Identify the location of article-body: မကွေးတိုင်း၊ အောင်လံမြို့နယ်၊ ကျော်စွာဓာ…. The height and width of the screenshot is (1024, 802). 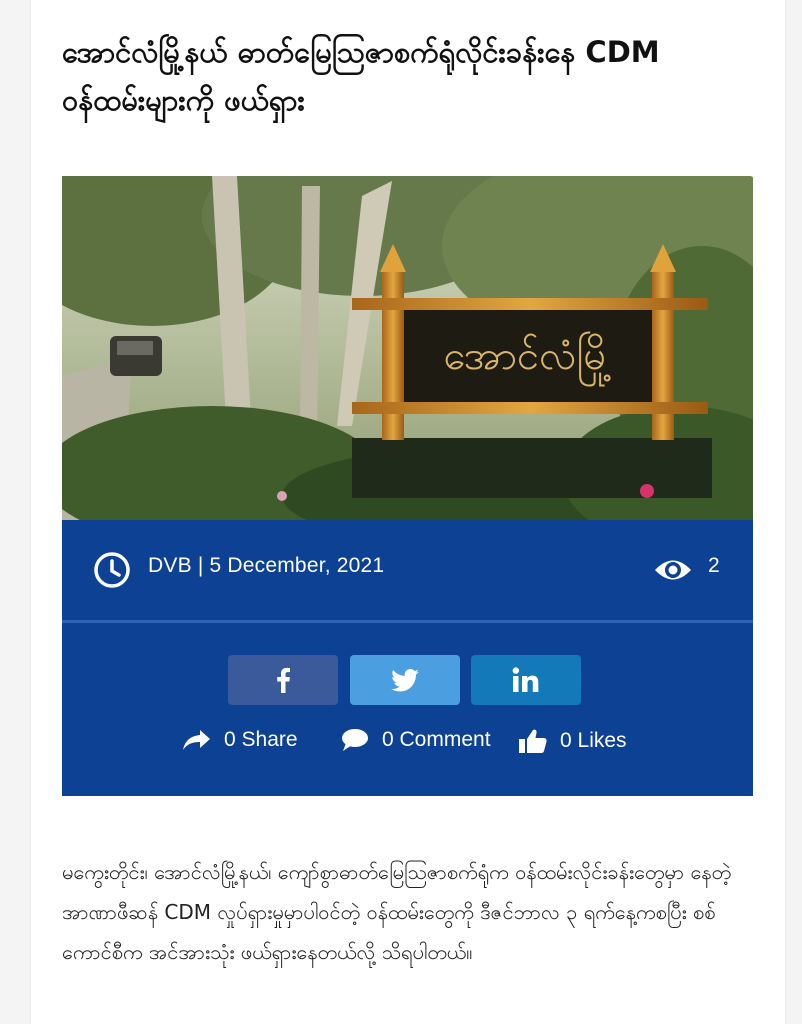
(397, 912).